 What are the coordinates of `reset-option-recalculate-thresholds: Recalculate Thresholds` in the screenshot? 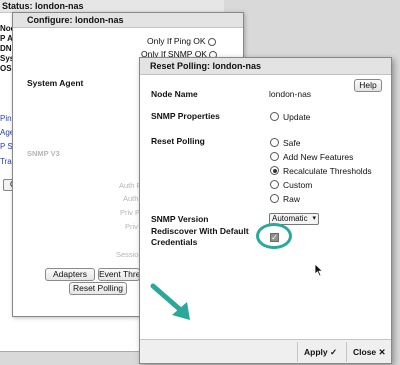 It's located at (321, 170).